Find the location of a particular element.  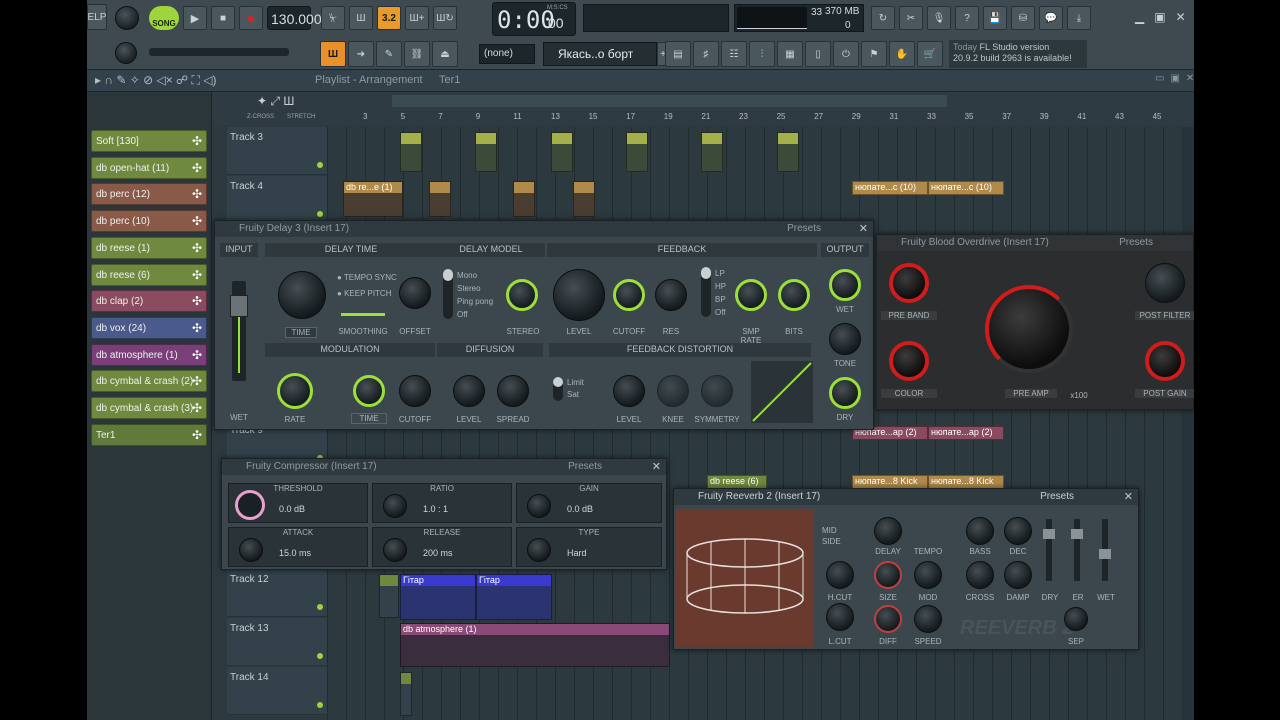

sep-knob is located at coordinates (1076, 619).